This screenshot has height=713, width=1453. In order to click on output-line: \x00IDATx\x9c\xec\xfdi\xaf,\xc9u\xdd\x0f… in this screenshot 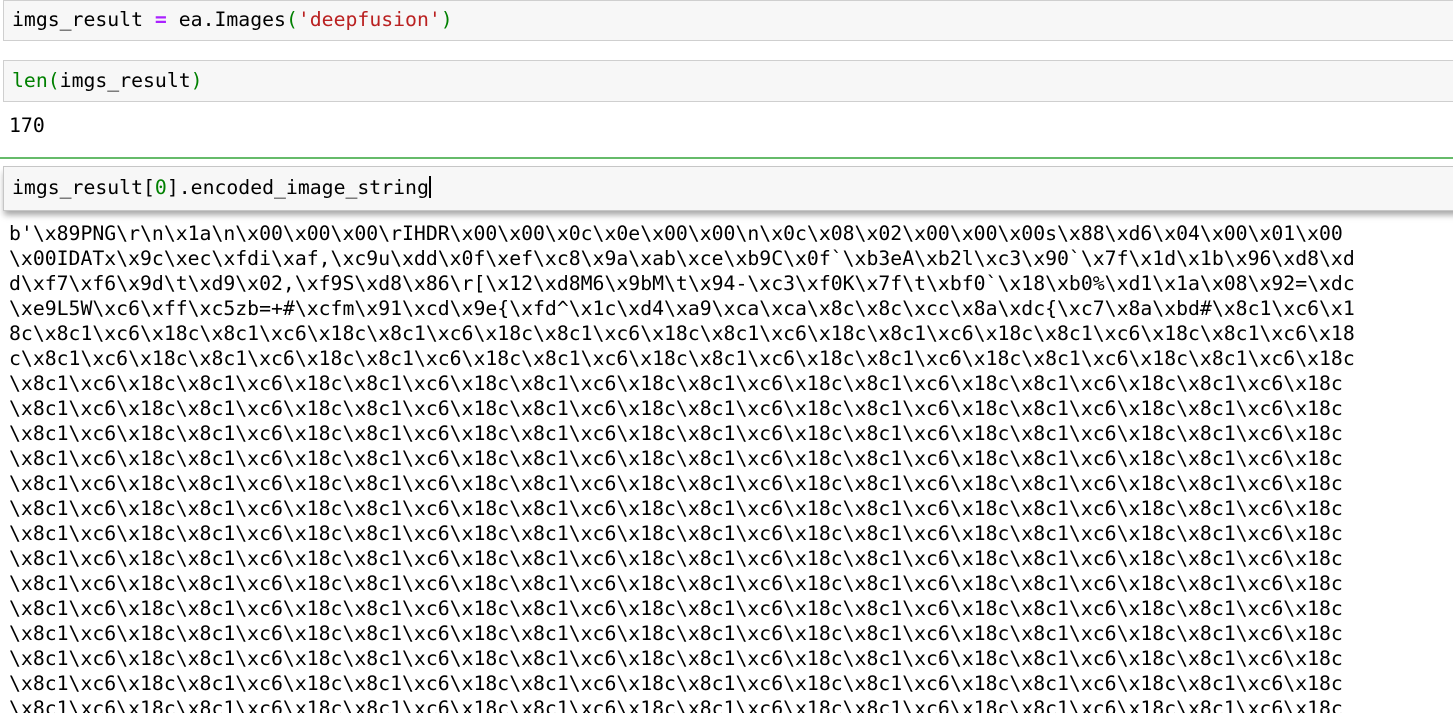, I will do `click(682, 258)`.